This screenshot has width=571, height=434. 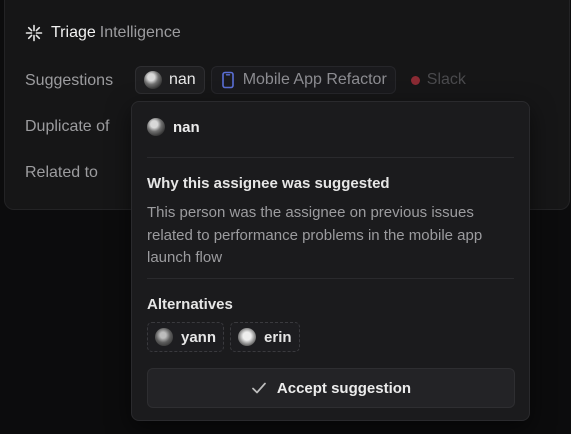 I want to click on accept-suggestion-button: Accept suggestion, so click(x=331, y=388).